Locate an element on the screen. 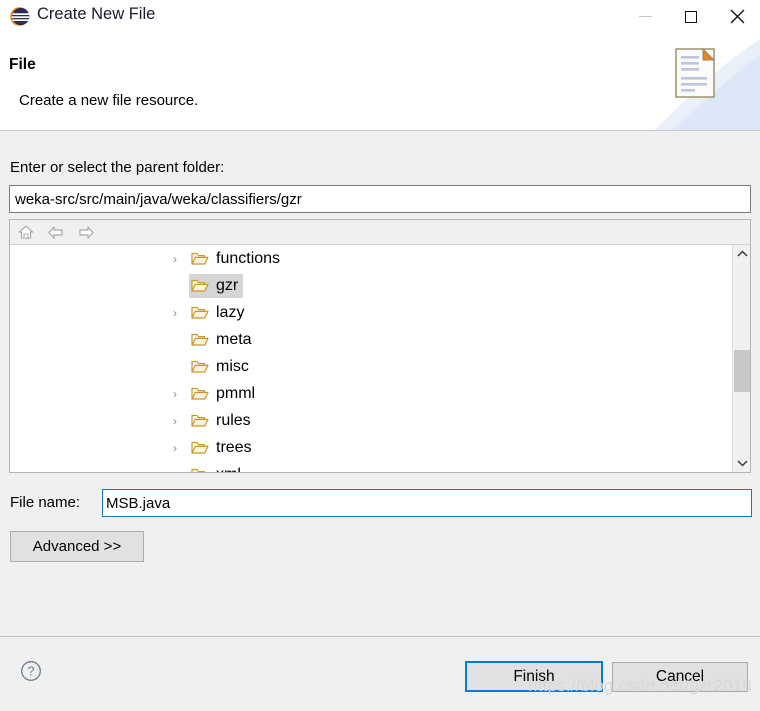 The width and height of the screenshot is (760, 711). tree-item-label: meta is located at coordinates (234, 339).